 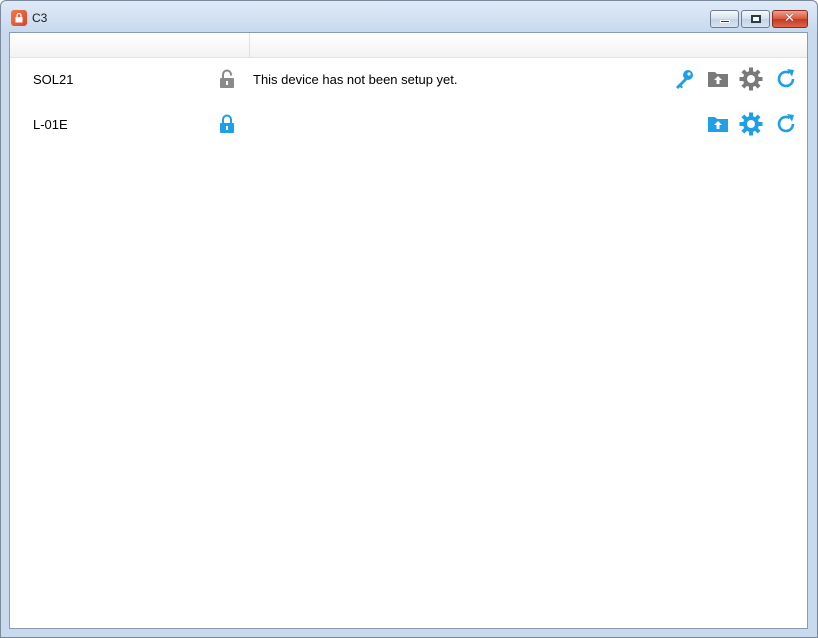 What do you see at coordinates (409, 16) in the screenshot?
I see `title-bar: C3 ✕` at bounding box center [409, 16].